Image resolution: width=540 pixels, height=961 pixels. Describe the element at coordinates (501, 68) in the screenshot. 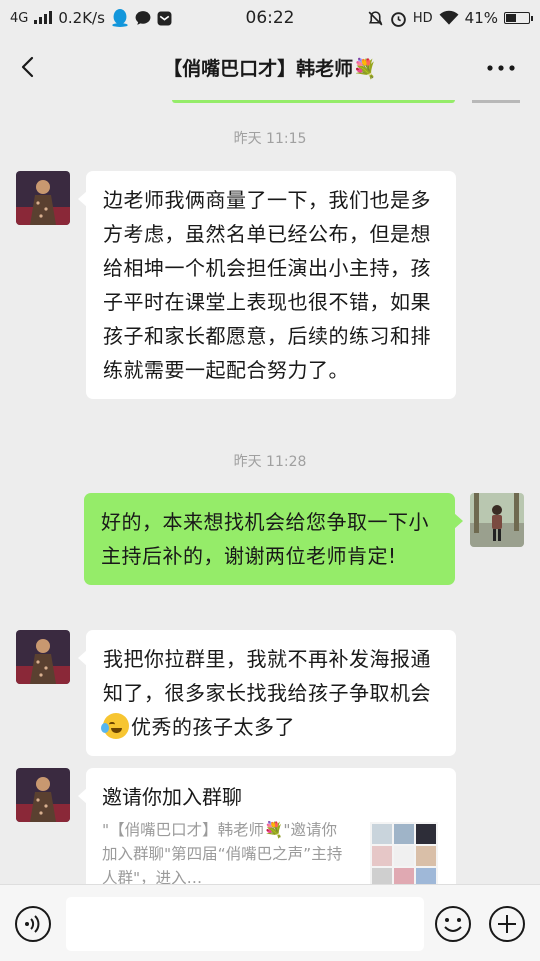

I see `more-dots-icon` at that location.